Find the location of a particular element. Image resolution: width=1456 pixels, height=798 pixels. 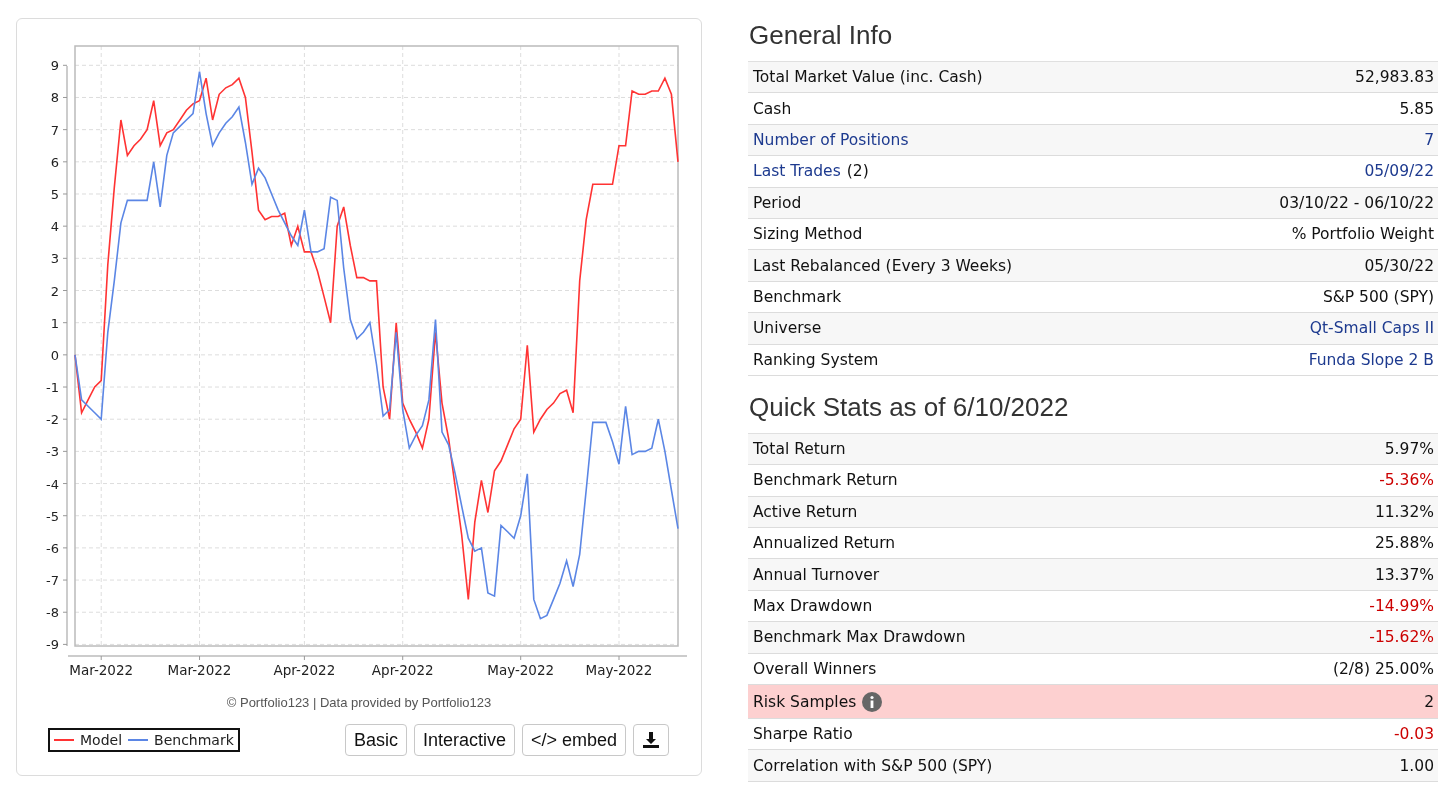

stat-label: Active Return is located at coordinates (805, 511).